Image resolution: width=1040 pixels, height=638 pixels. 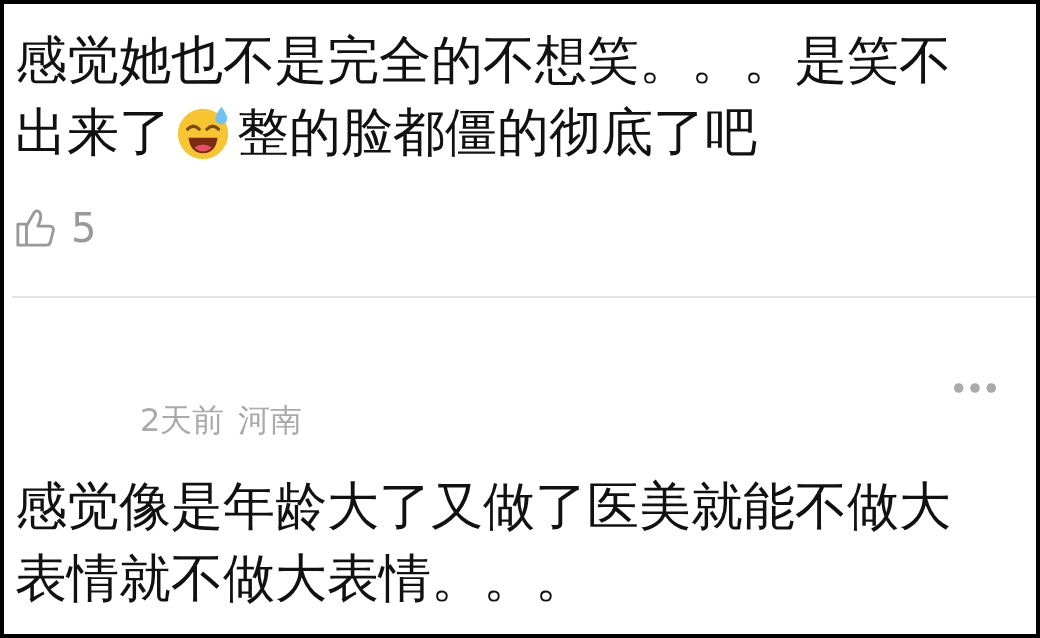 I want to click on comment-text: 整的脸都僵的彻底了吧, so click(x=497, y=132).